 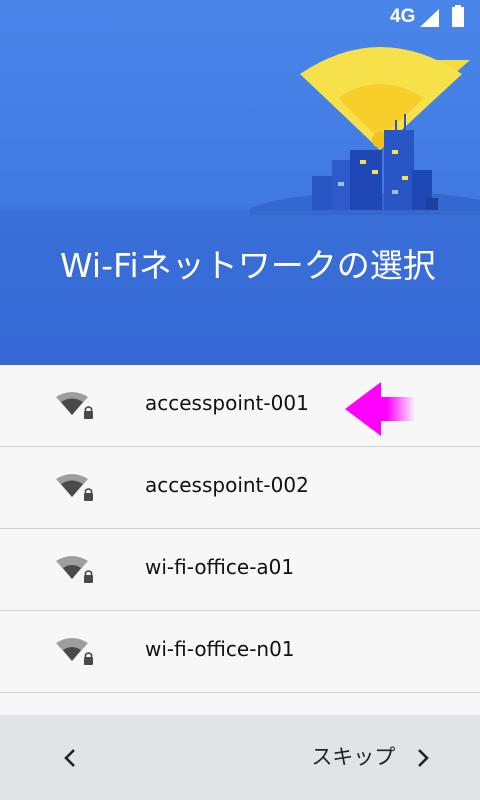 What do you see at coordinates (403, 16) in the screenshot?
I see `network-type: 4G` at bounding box center [403, 16].